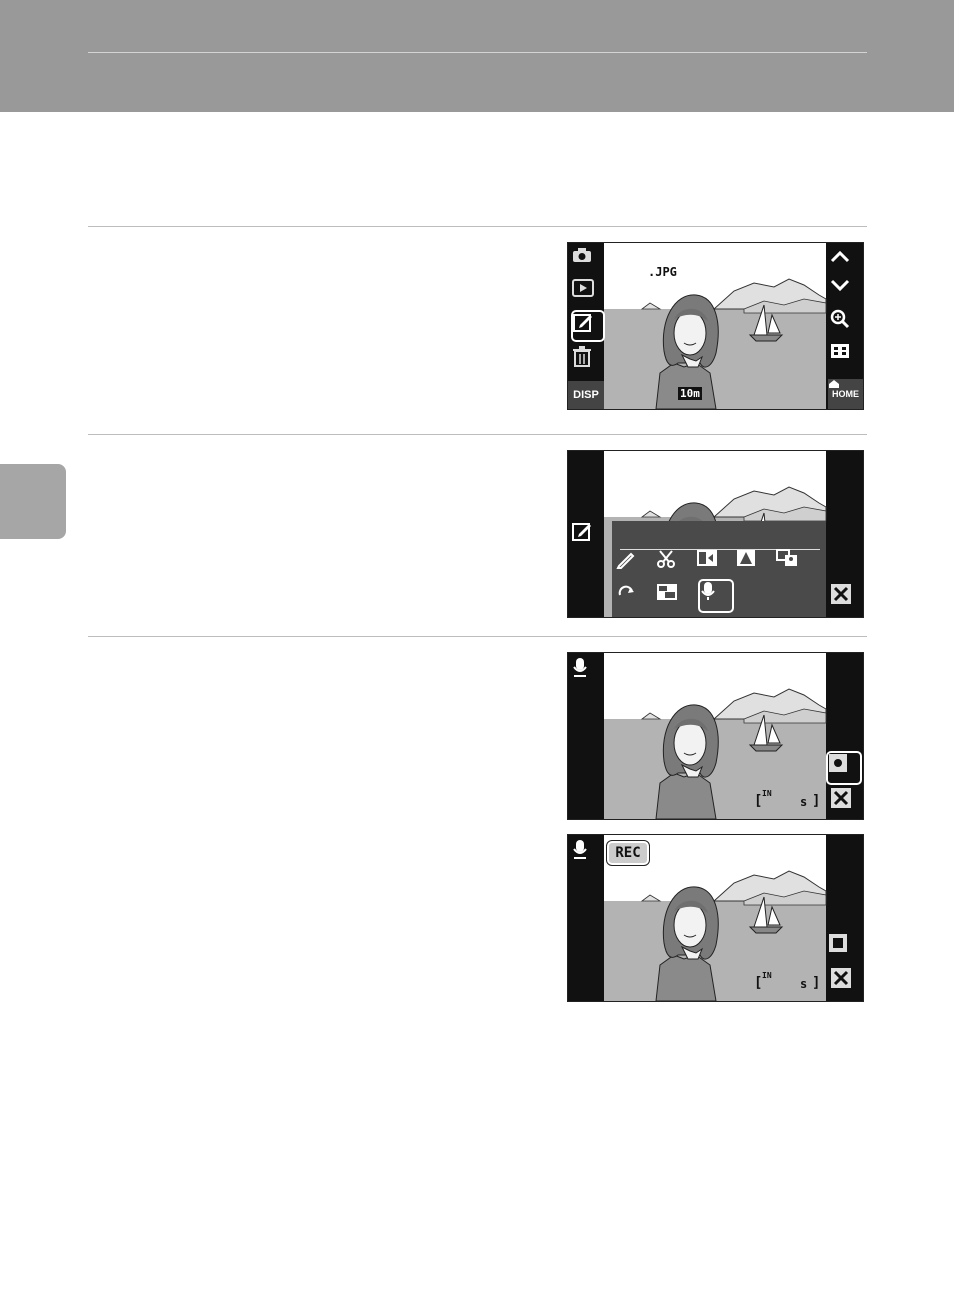 This screenshot has height=1313, width=954. What do you see at coordinates (845, 294) in the screenshot?
I see `down-arrow-icon` at bounding box center [845, 294].